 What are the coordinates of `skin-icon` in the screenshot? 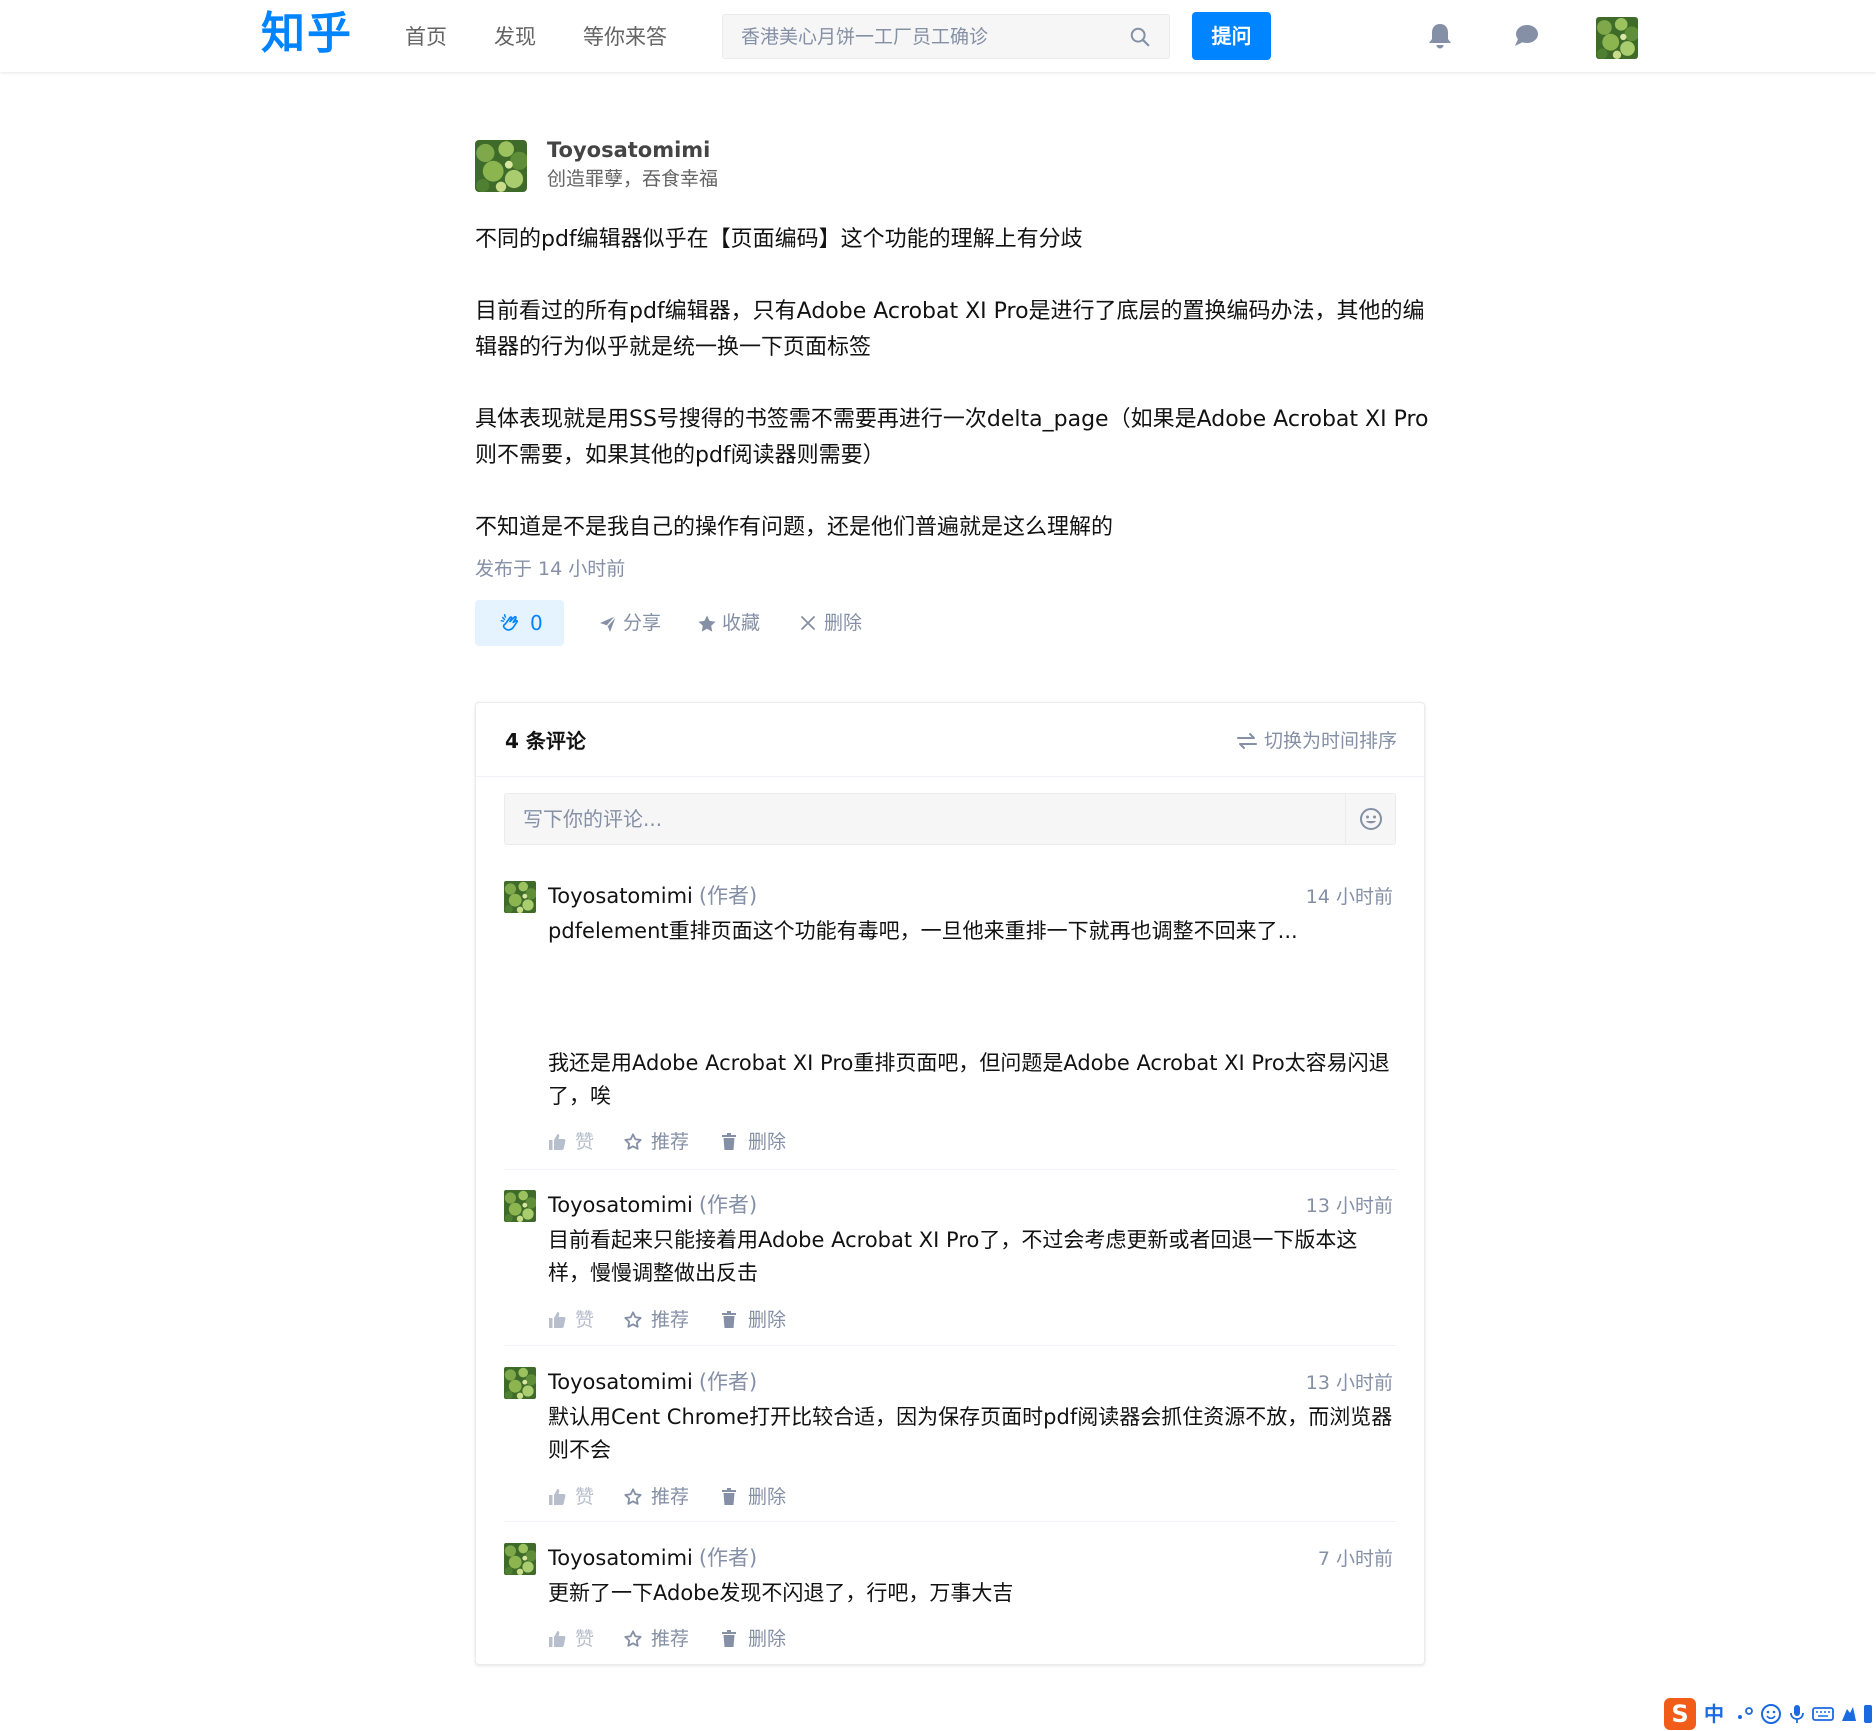 It's located at (1849, 1714).